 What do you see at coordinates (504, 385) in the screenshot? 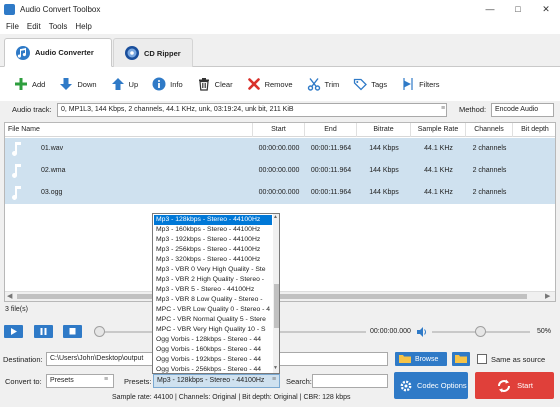
I see `refresh-icon` at bounding box center [504, 385].